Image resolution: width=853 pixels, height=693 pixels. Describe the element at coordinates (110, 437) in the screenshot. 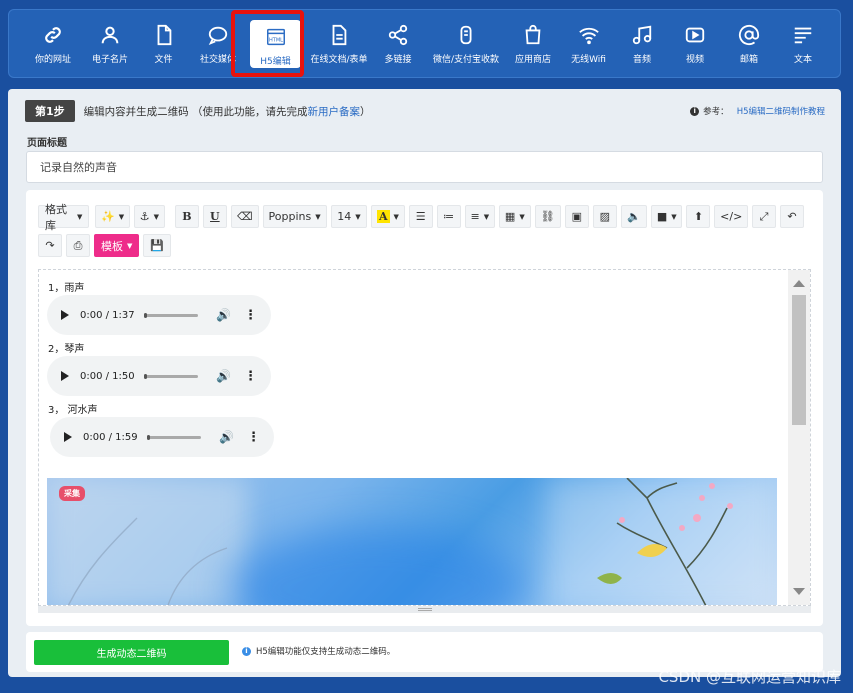

I see `audio-time: 0:00 / 1:59` at that location.